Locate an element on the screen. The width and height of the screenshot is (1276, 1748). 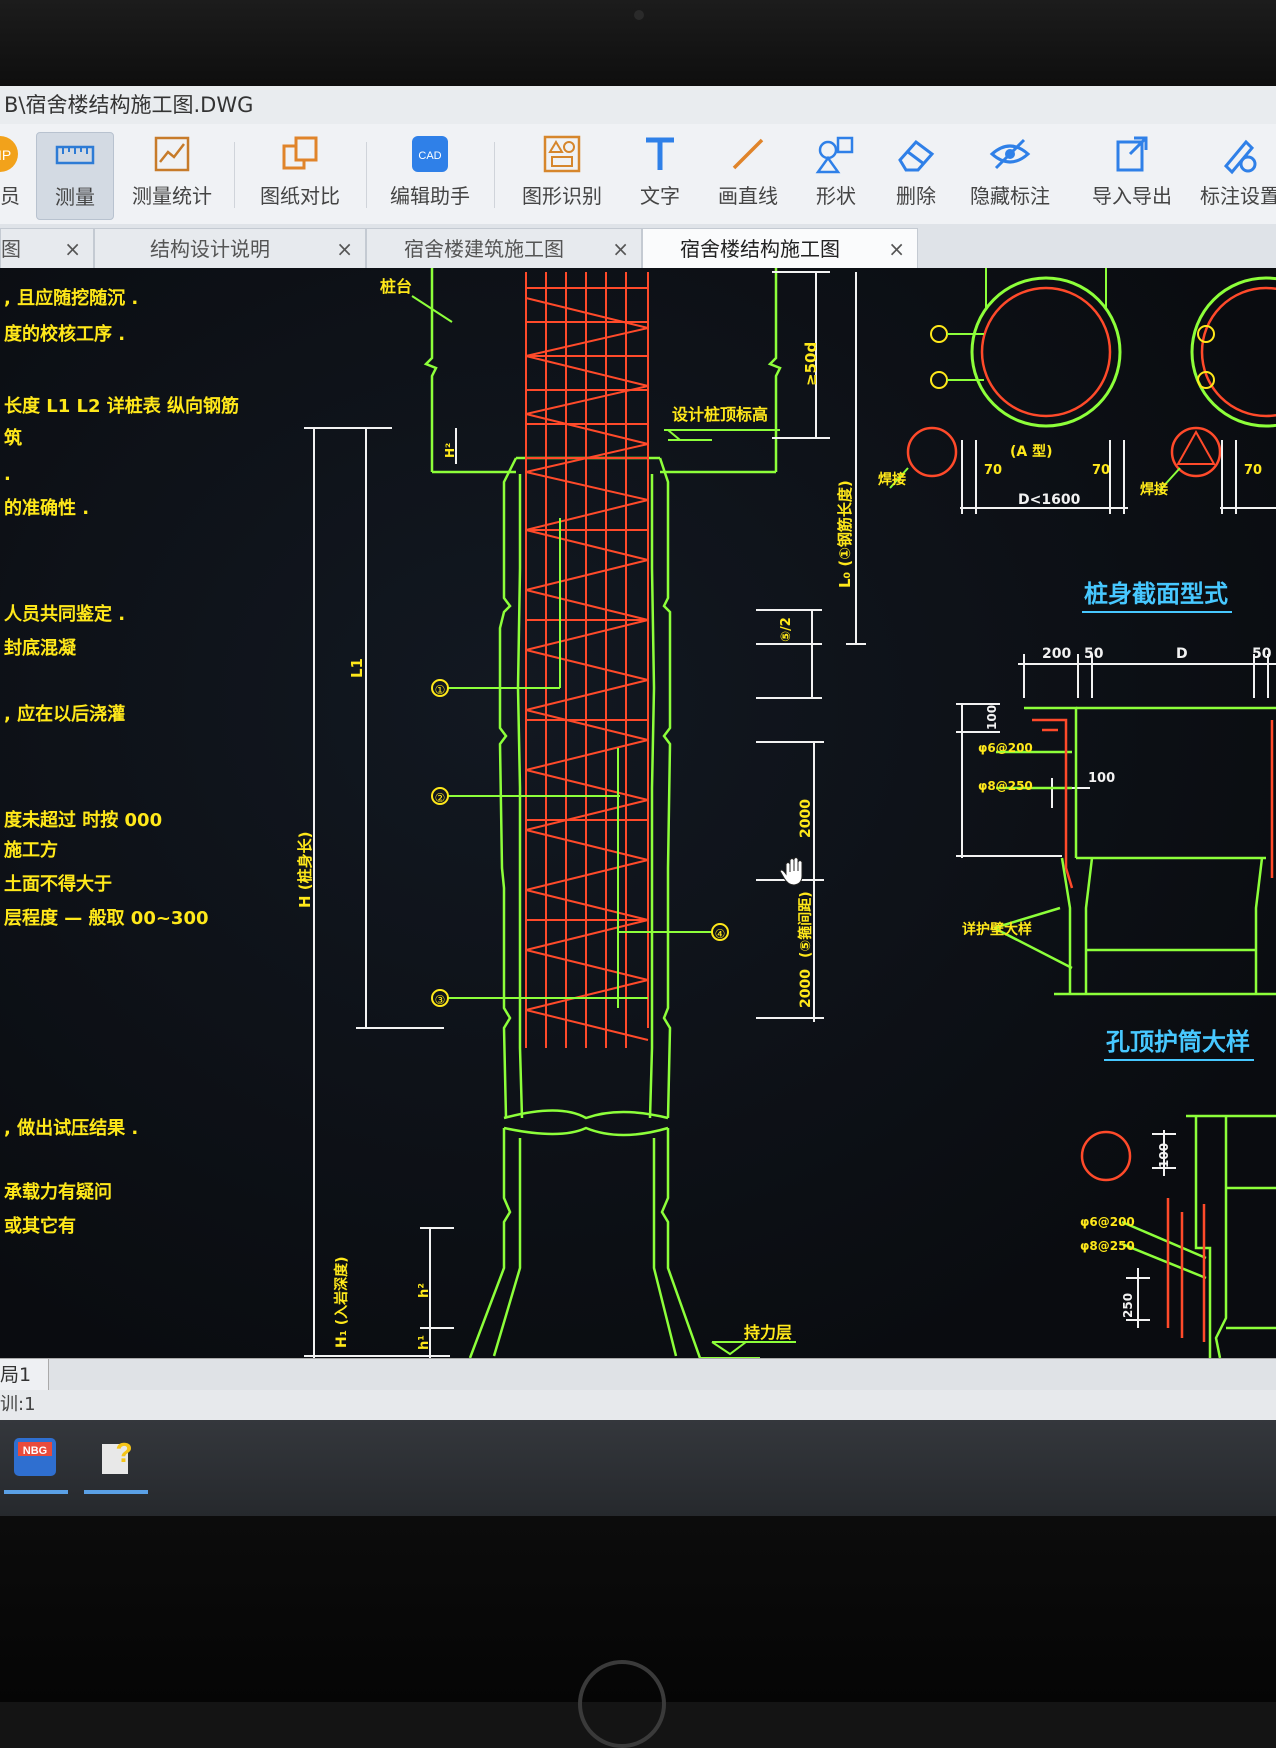
nbg-pricing-icon: NBG is located at coordinates (35, 1457).